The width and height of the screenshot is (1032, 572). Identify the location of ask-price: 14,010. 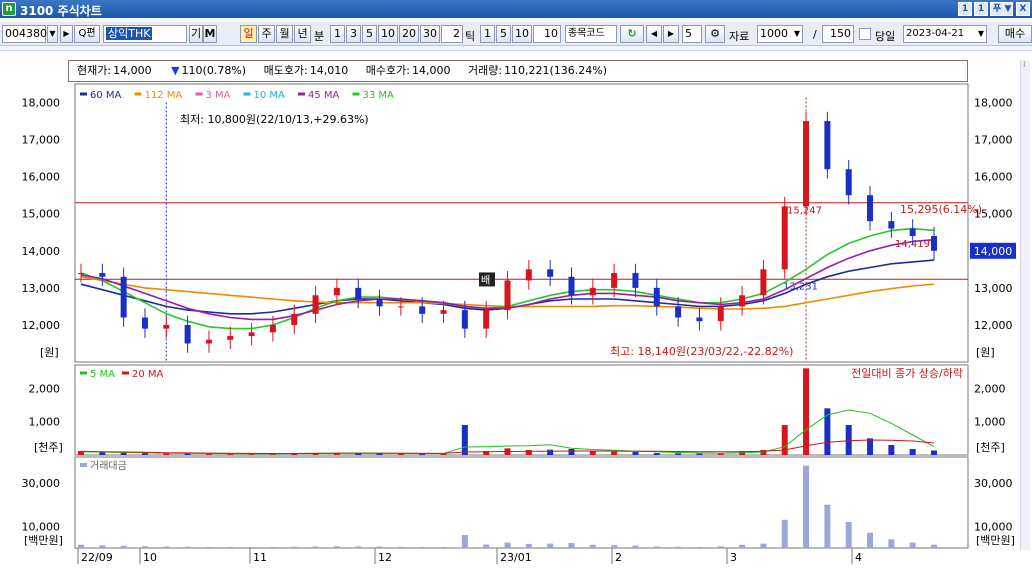
(329, 70).